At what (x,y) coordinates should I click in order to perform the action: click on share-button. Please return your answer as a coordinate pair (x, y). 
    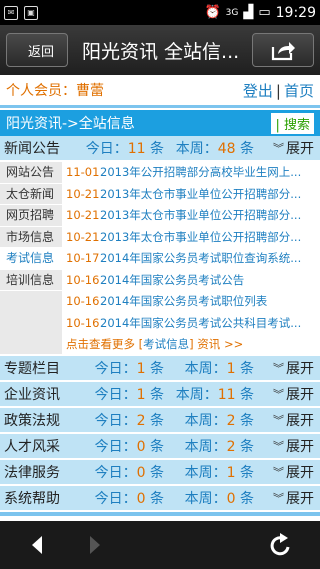
    Looking at the image, I should click on (283, 50).